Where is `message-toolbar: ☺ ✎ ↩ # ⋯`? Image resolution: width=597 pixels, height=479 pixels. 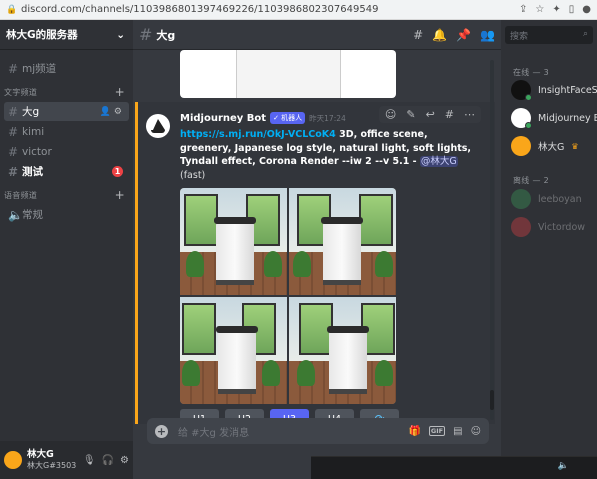 message-toolbar: ☺ ✎ ↩ # ⋯ is located at coordinates (429, 114).